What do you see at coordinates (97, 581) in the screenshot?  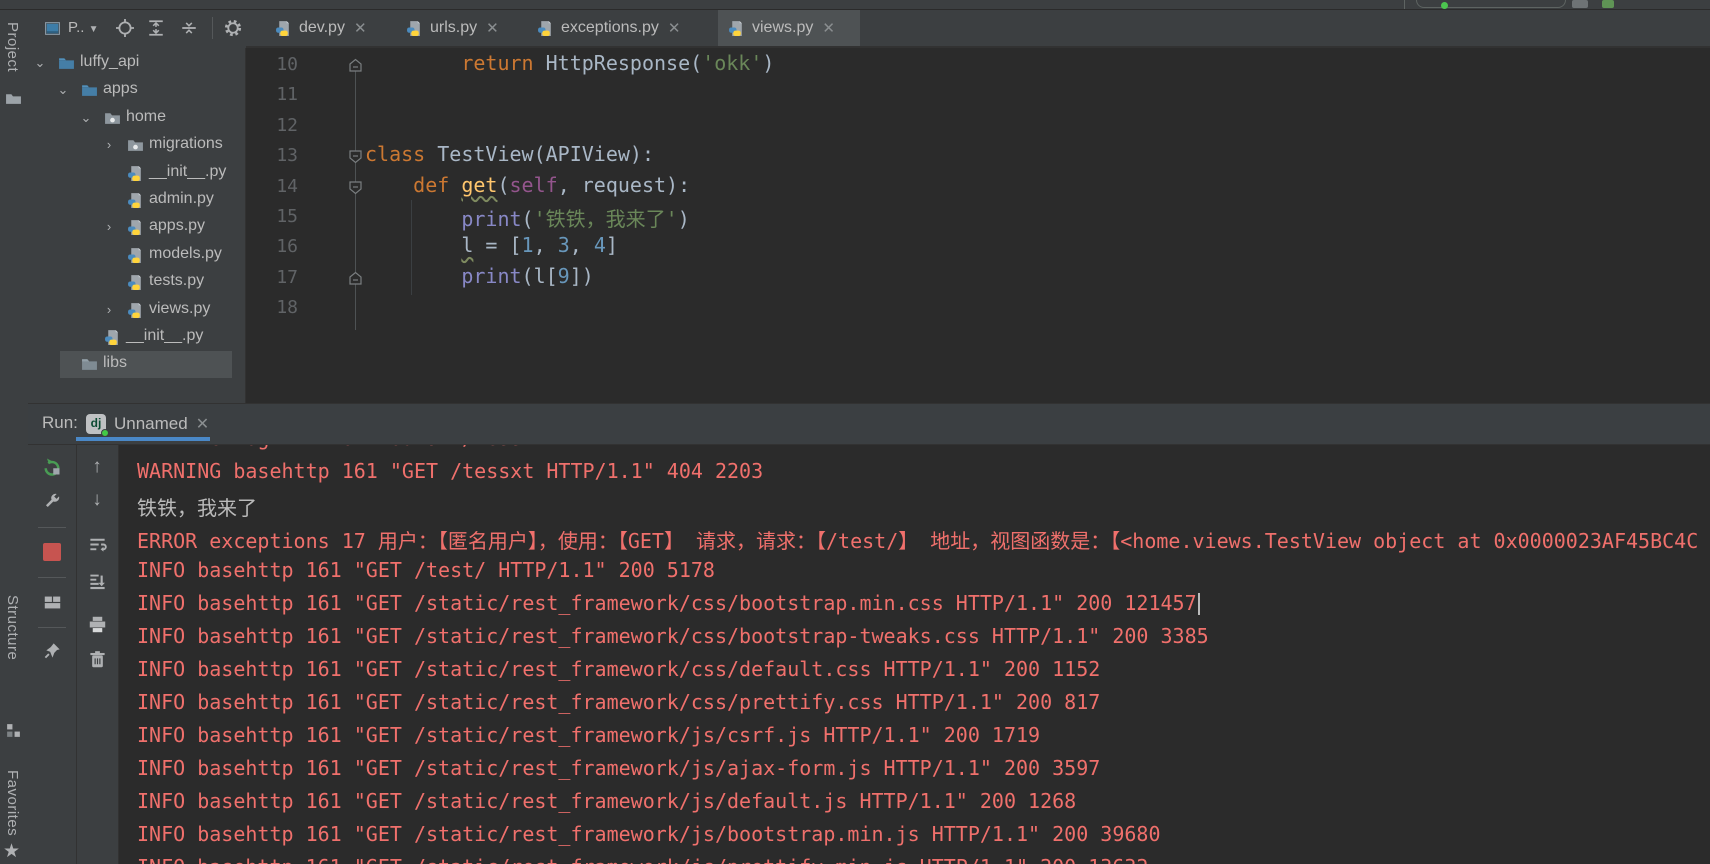 I see `scroll-to-end-icon` at bounding box center [97, 581].